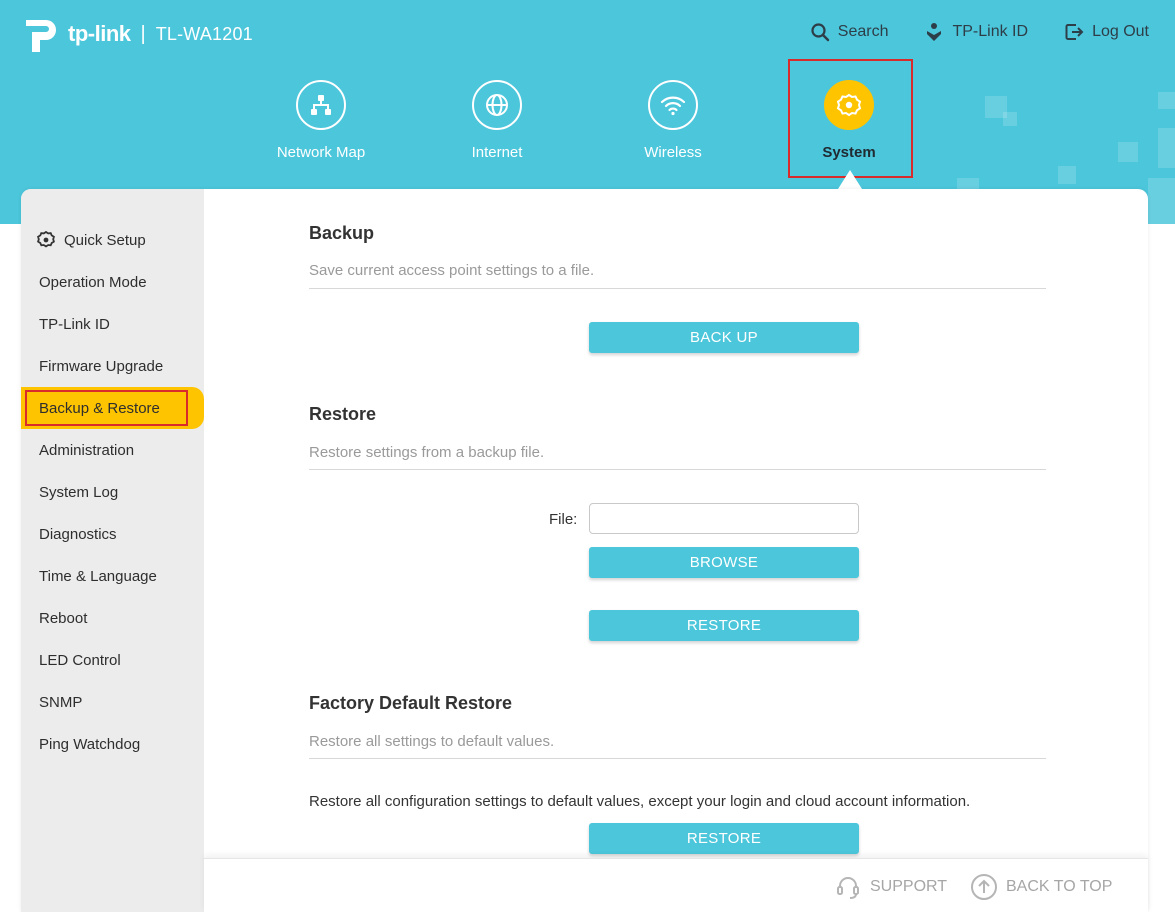 The width and height of the screenshot is (1175, 912). What do you see at coordinates (342, 233) in the screenshot?
I see `backup-title: Backup` at bounding box center [342, 233].